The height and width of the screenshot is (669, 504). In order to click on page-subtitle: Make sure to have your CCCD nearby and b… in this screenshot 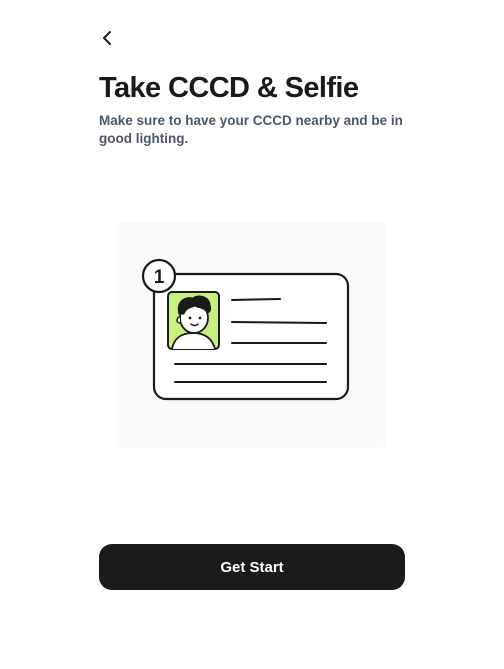, I will do `click(251, 129)`.